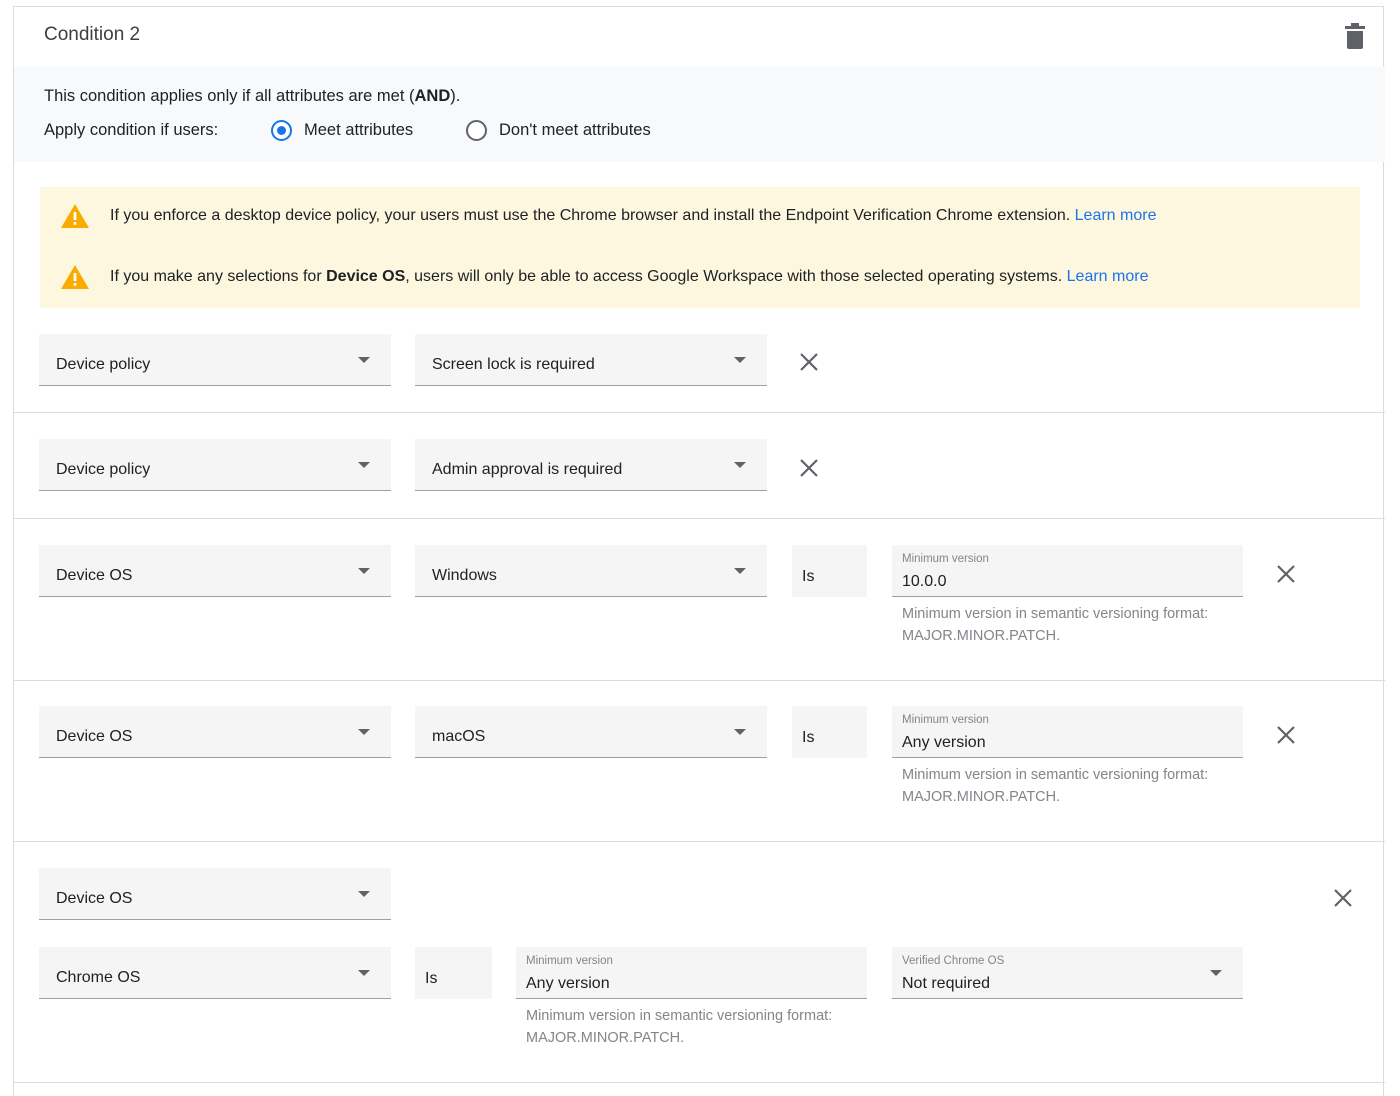 Image resolution: width=1400 pixels, height=1096 pixels. What do you see at coordinates (699, 114) in the screenshot?
I see `condition-header-band` at bounding box center [699, 114].